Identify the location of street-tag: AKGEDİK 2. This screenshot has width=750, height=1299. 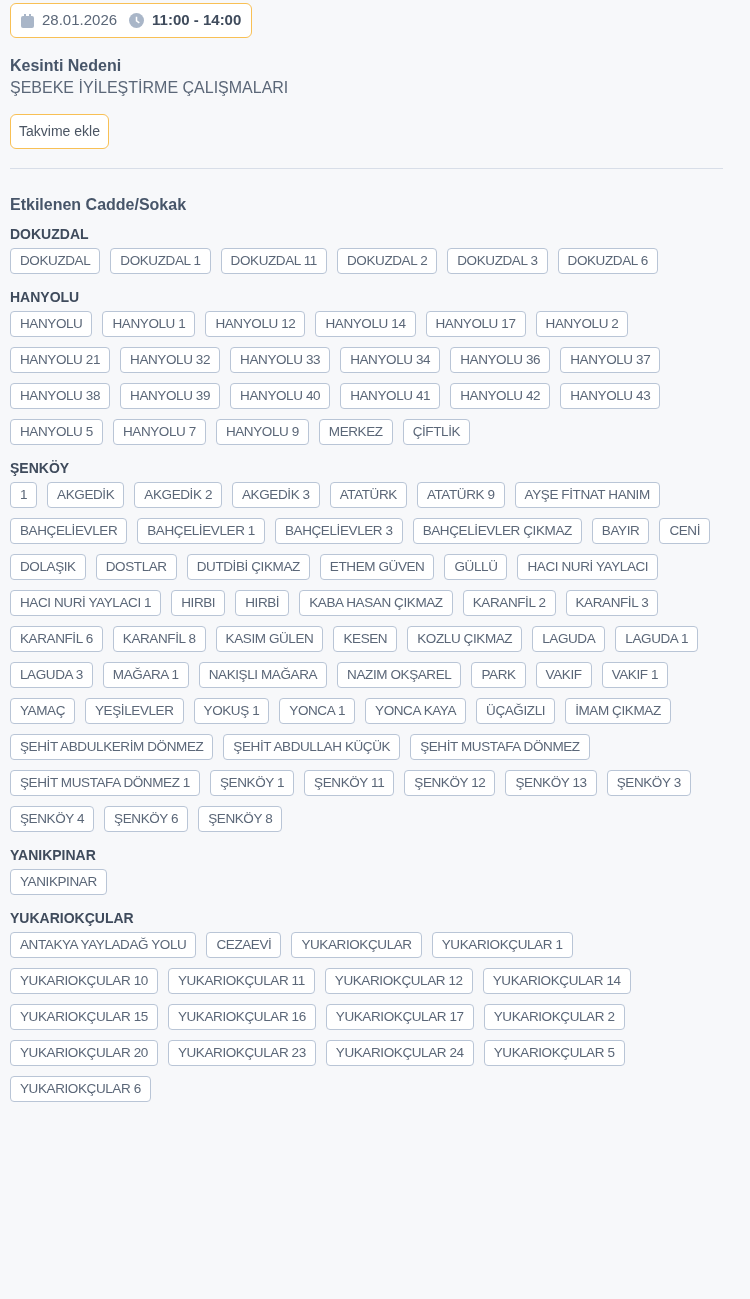
(178, 495).